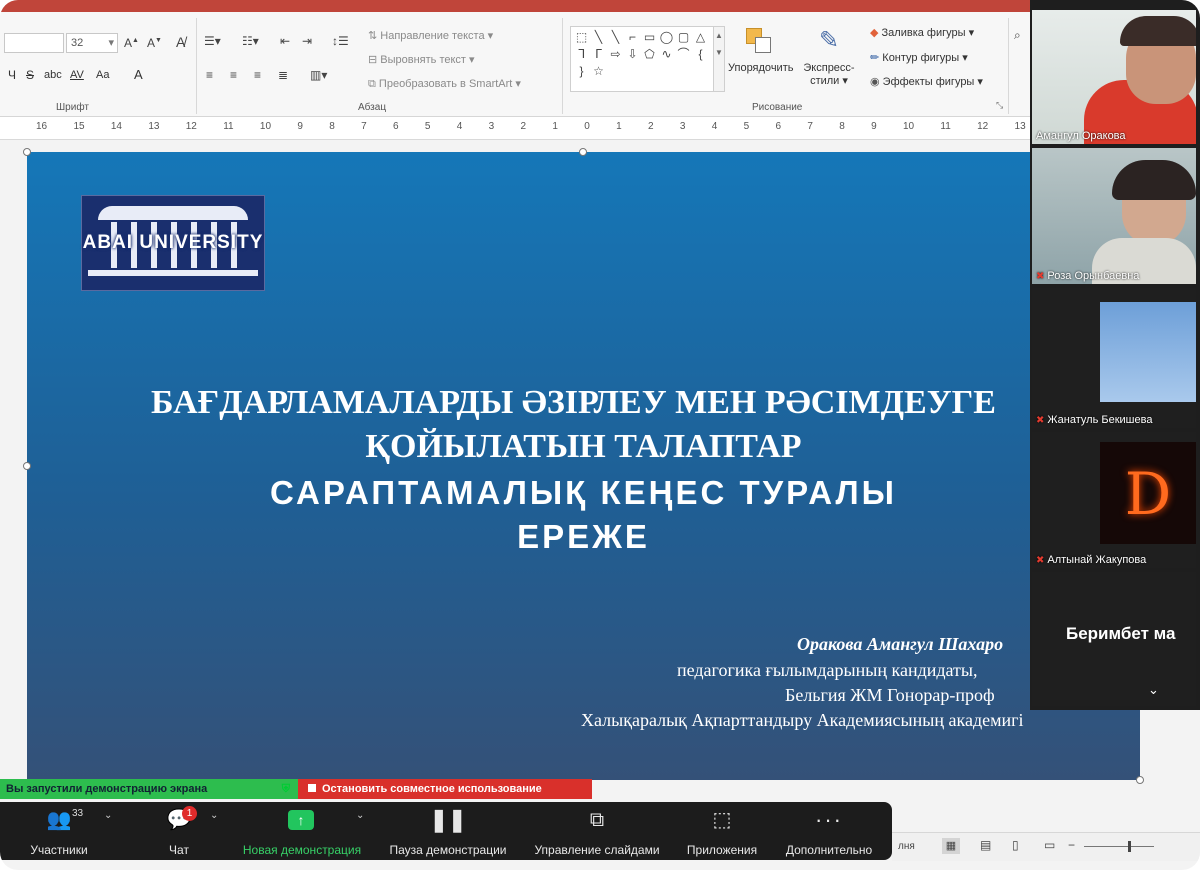  Describe the element at coordinates (1129, 846) in the screenshot. I see `zoom-slider-handle` at that location.